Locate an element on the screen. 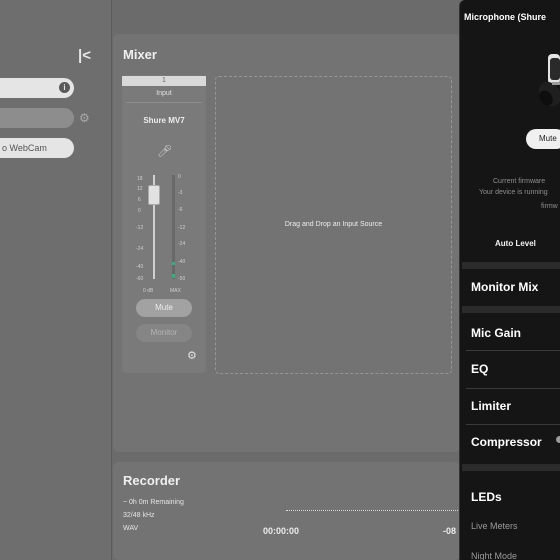  sidebar-item-webcam: o WebCam is located at coordinates (37, 148).